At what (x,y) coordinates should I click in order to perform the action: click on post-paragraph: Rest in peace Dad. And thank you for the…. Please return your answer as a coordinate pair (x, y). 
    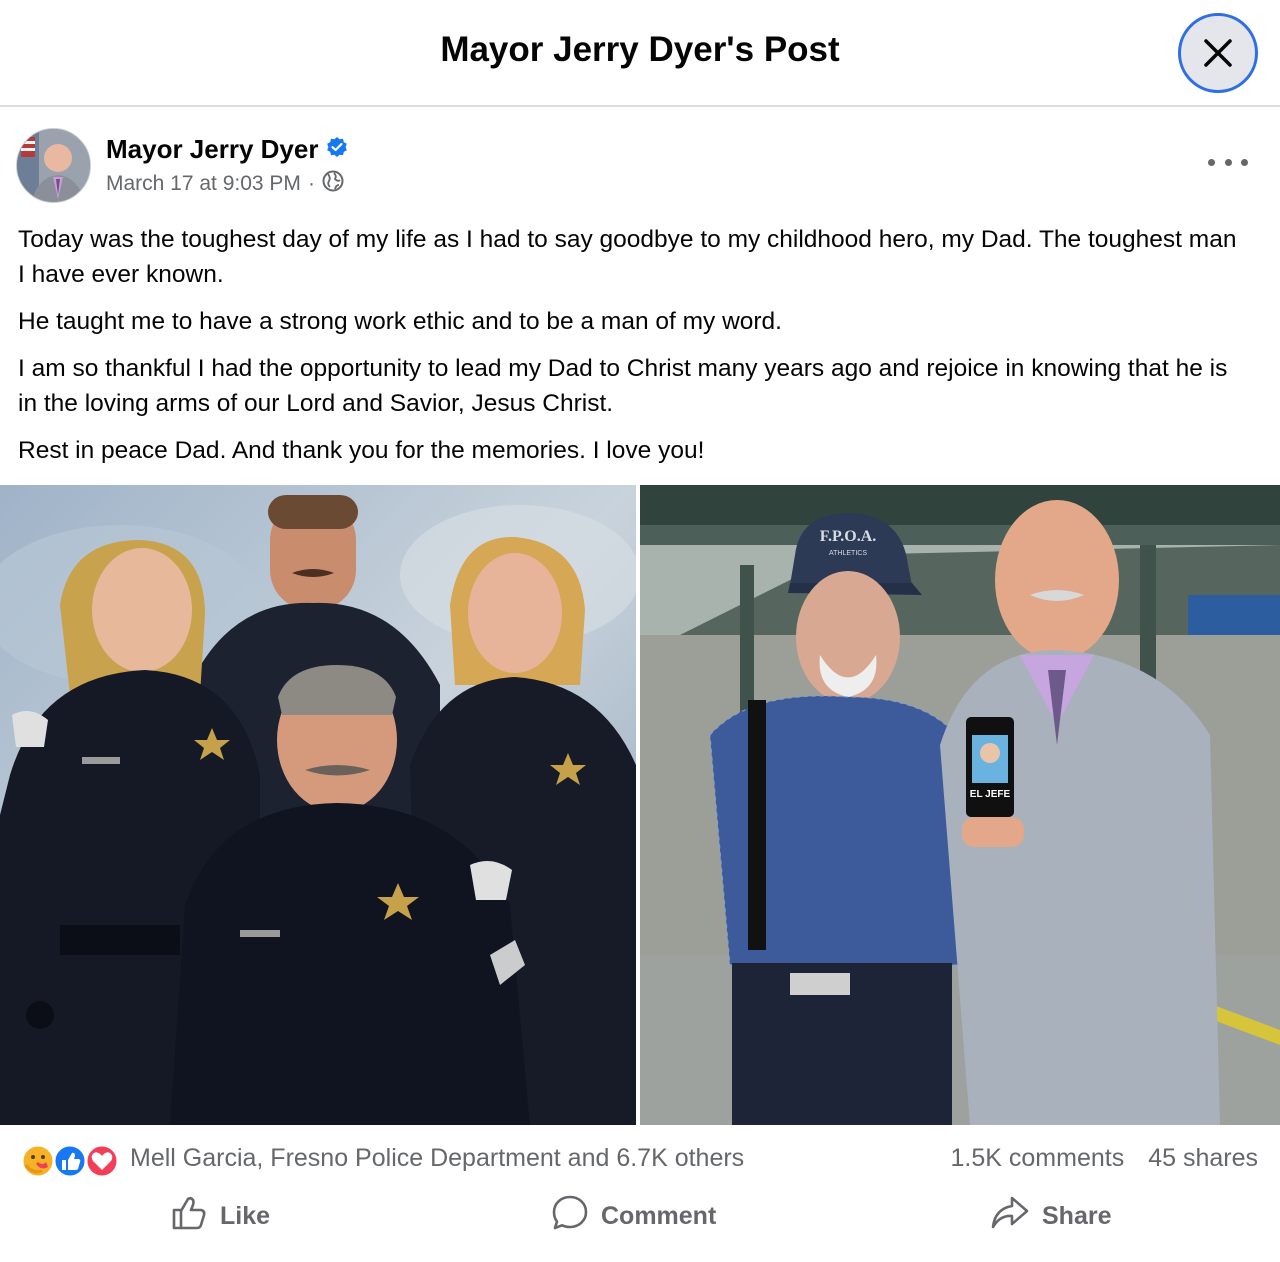
    Looking at the image, I should click on (361, 450).